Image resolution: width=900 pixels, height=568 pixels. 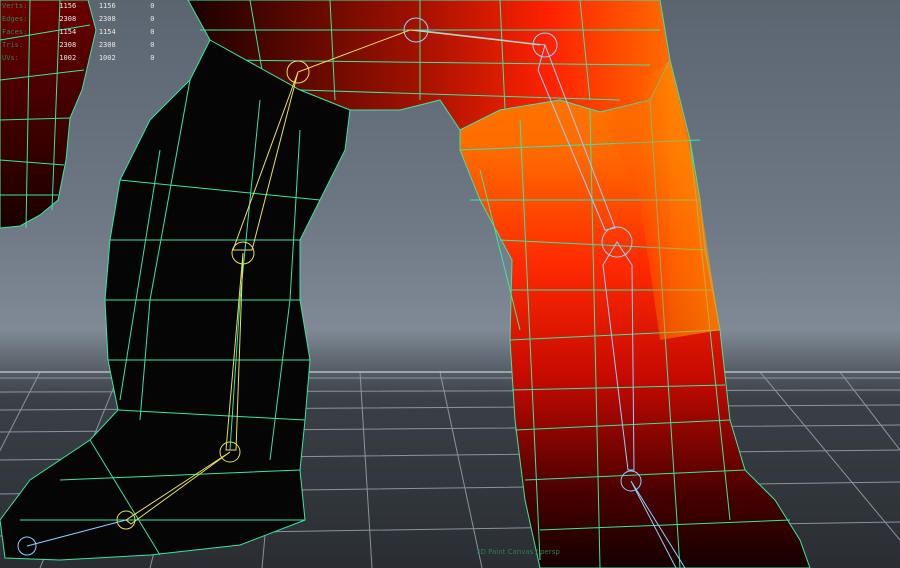 I want to click on hud-label: Verts:, so click(x=15, y=6).